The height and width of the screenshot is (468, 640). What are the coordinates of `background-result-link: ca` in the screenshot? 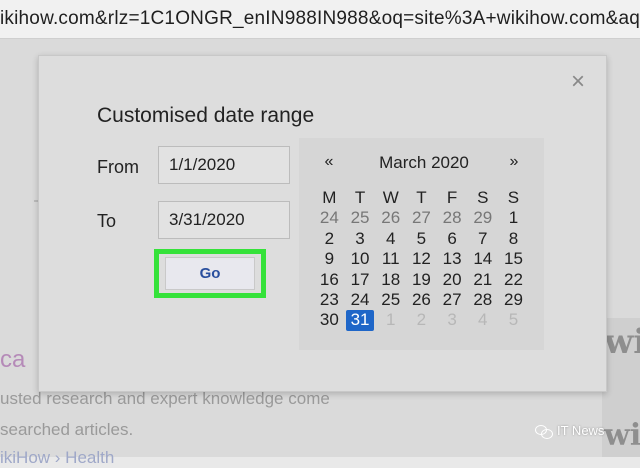 It's located at (12, 360).